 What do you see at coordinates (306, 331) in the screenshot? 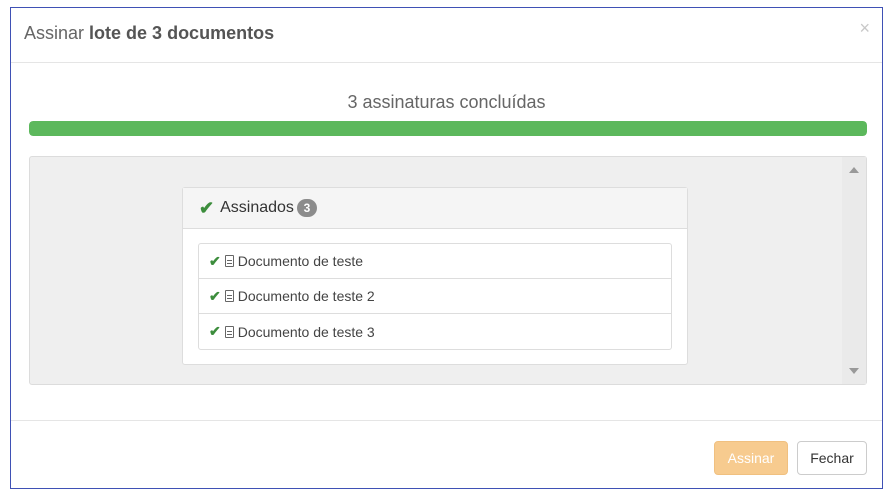
I see `document-label: Documento de teste 3` at bounding box center [306, 331].